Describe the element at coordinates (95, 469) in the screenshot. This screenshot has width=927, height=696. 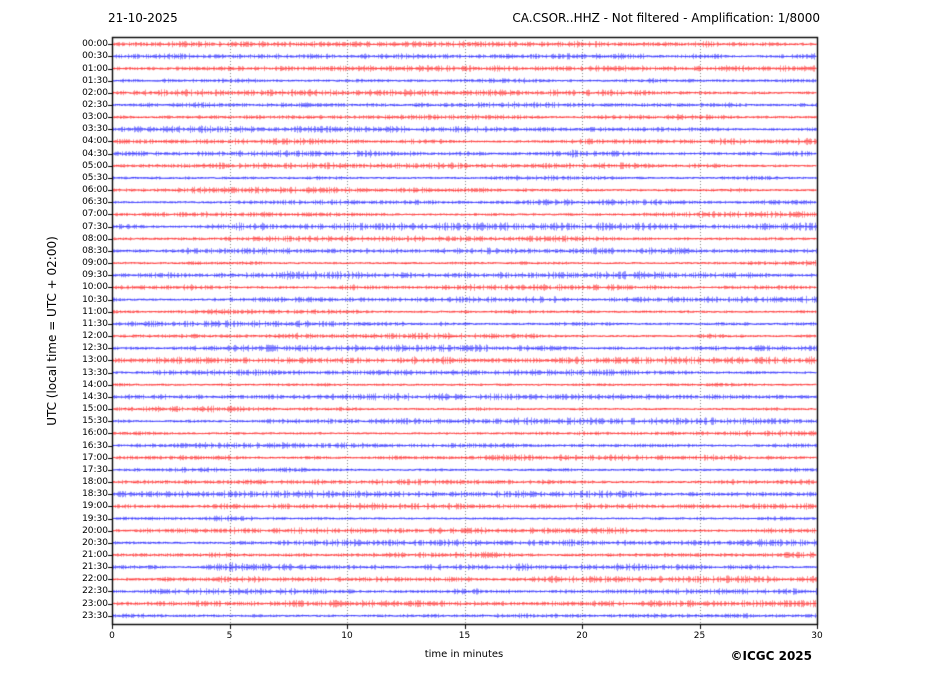
I see `y-tick-label: 17:30` at that location.